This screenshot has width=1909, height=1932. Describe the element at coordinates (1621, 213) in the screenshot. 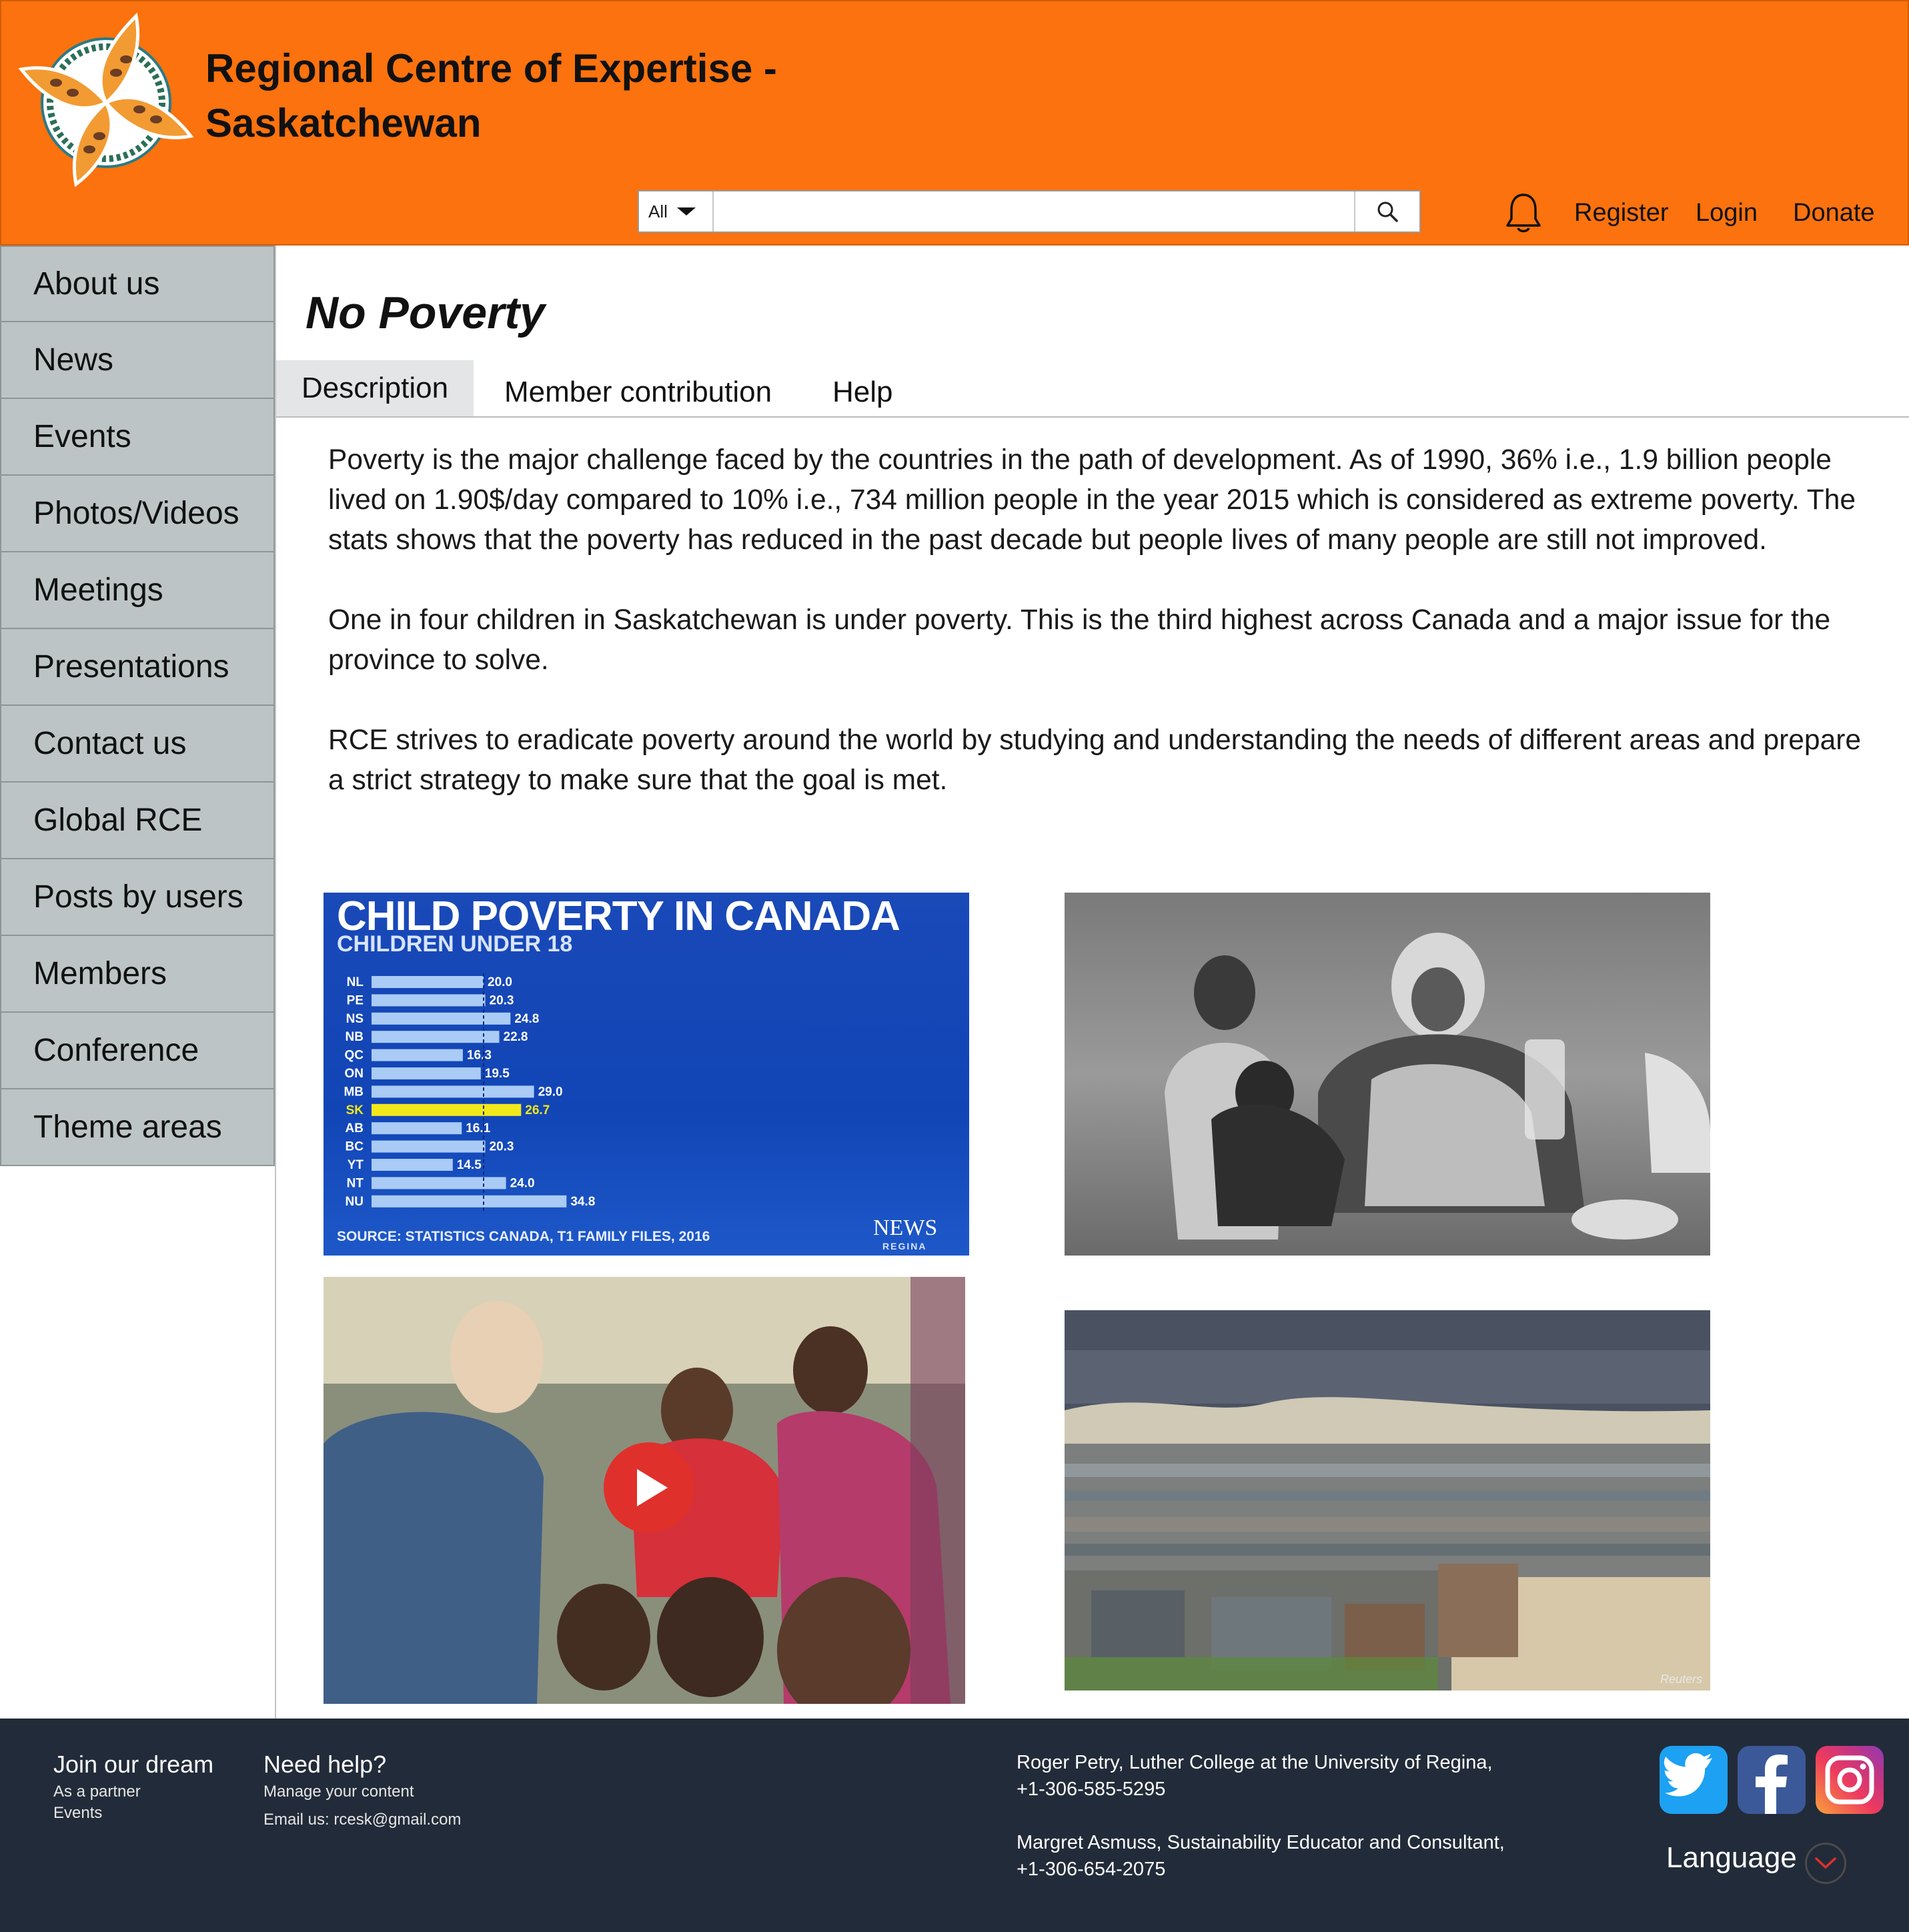

I see `register-link: Register` at that location.